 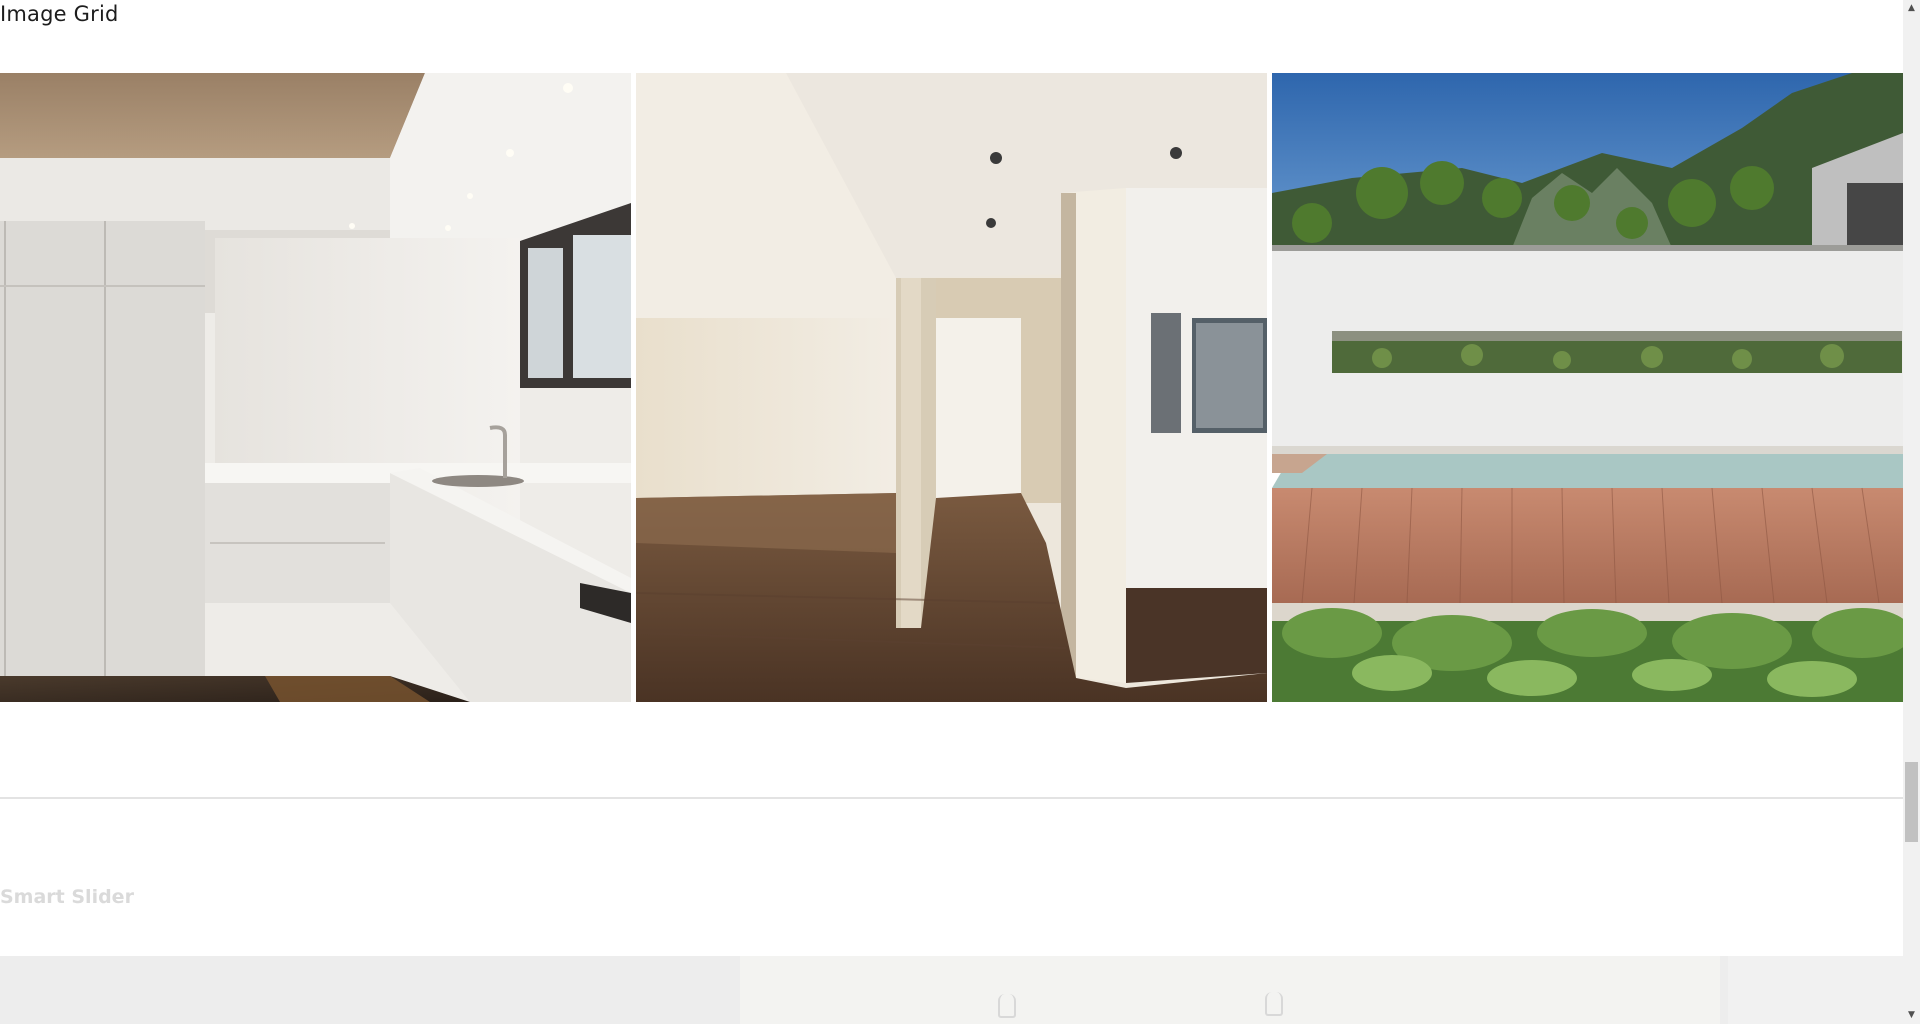 What do you see at coordinates (59, 14) in the screenshot?
I see `image-grid-title: Image Grid` at bounding box center [59, 14].